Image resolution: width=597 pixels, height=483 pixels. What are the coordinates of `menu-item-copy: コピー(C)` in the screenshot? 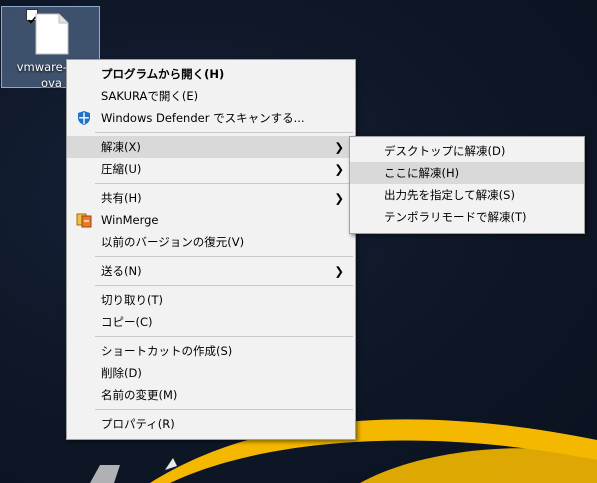 It's located at (211, 322).